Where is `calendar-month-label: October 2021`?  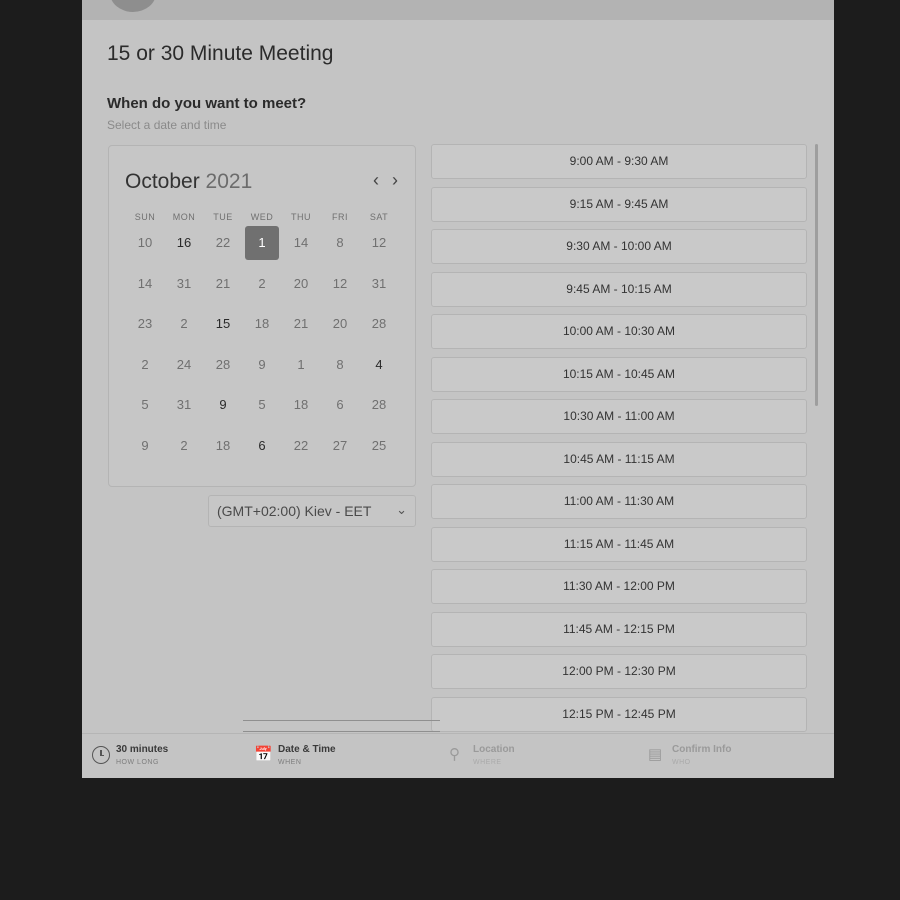 calendar-month-label: October 2021 is located at coordinates (188, 182).